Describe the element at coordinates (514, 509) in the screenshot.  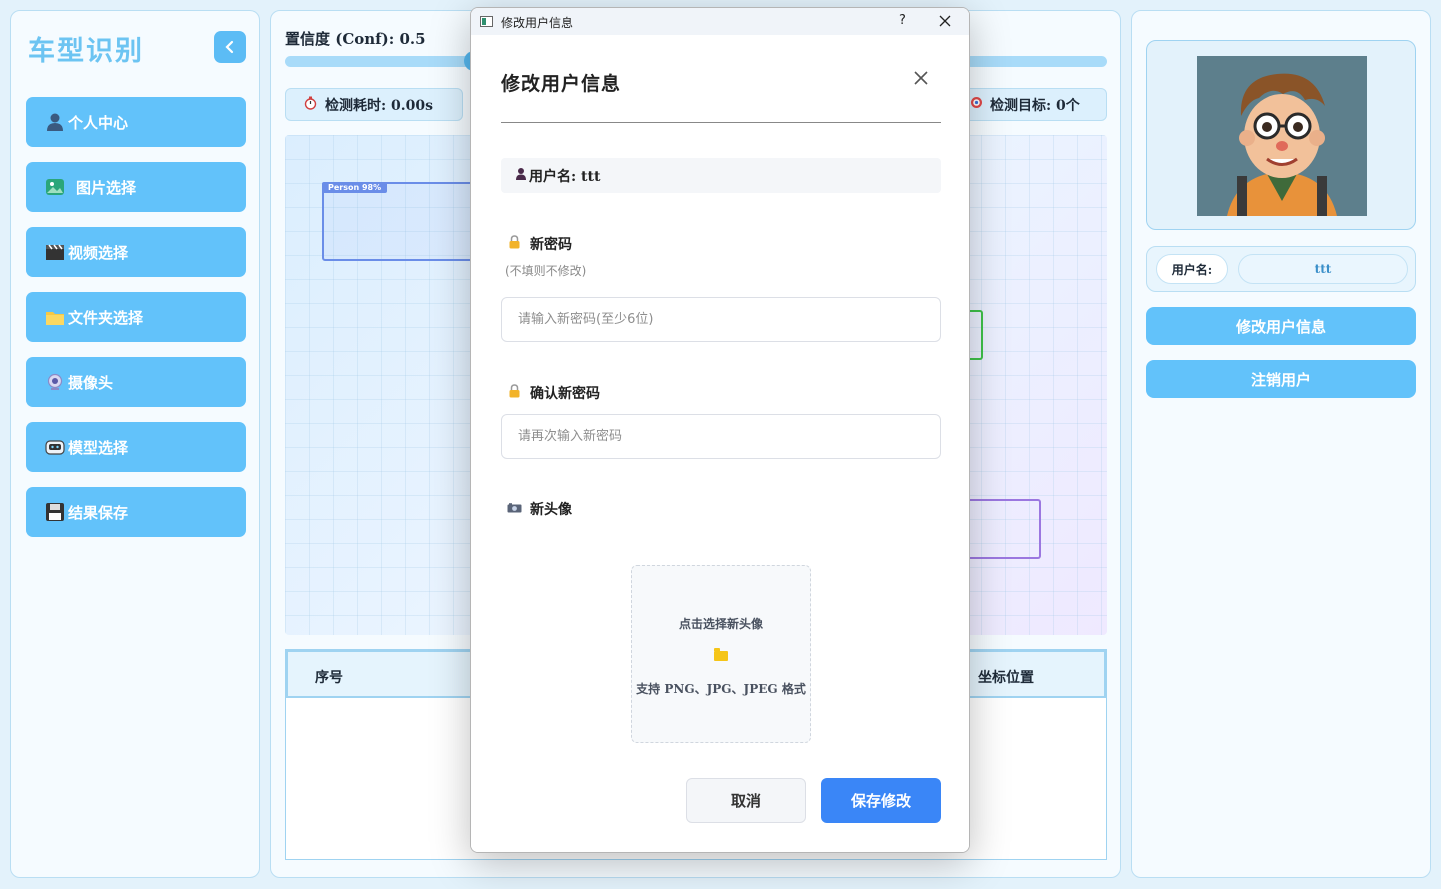
I see `camera-icon` at that location.